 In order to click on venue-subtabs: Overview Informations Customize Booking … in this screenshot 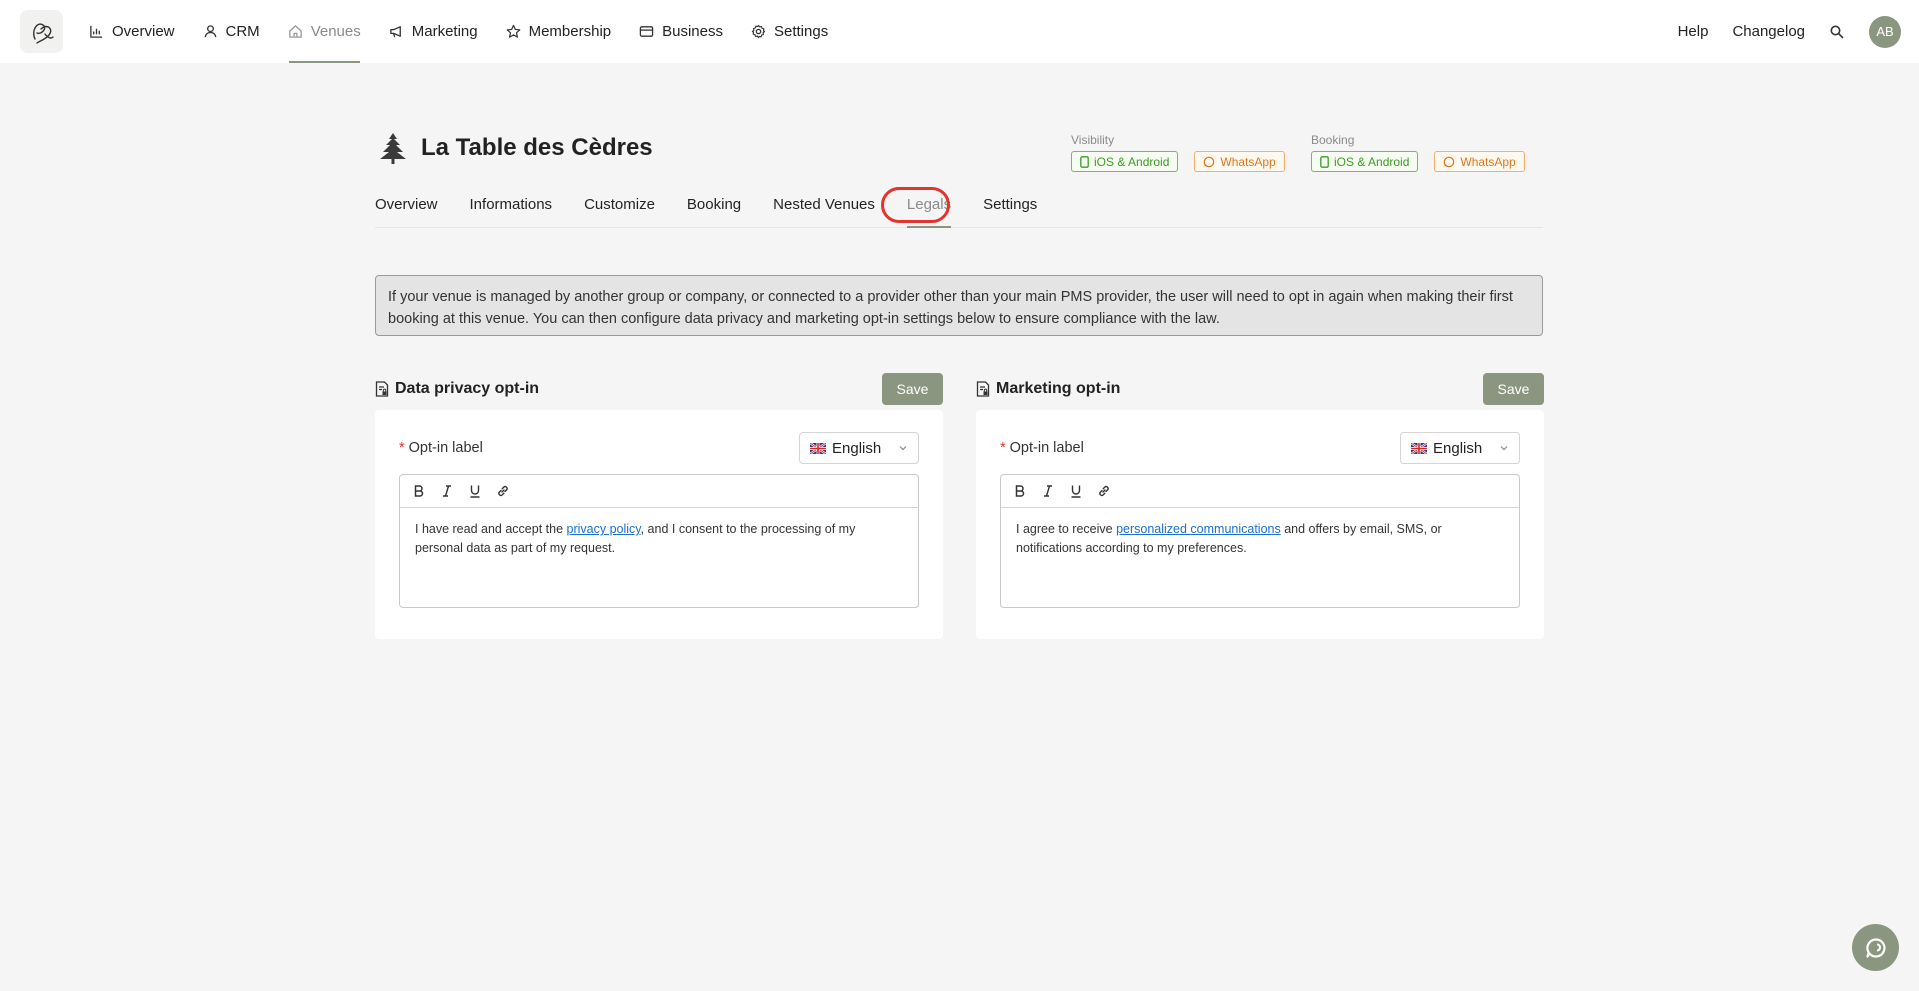, I will do `click(959, 209)`.